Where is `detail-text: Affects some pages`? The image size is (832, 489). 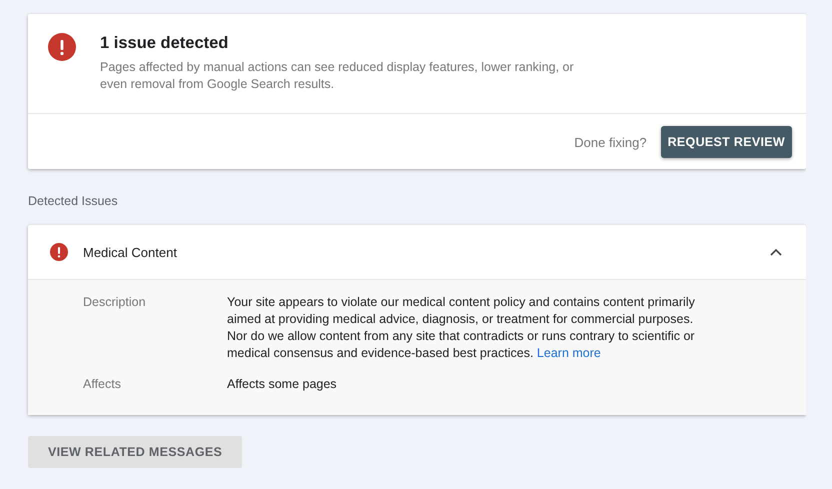
detail-text: Affects some pages is located at coordinates (282, 384).